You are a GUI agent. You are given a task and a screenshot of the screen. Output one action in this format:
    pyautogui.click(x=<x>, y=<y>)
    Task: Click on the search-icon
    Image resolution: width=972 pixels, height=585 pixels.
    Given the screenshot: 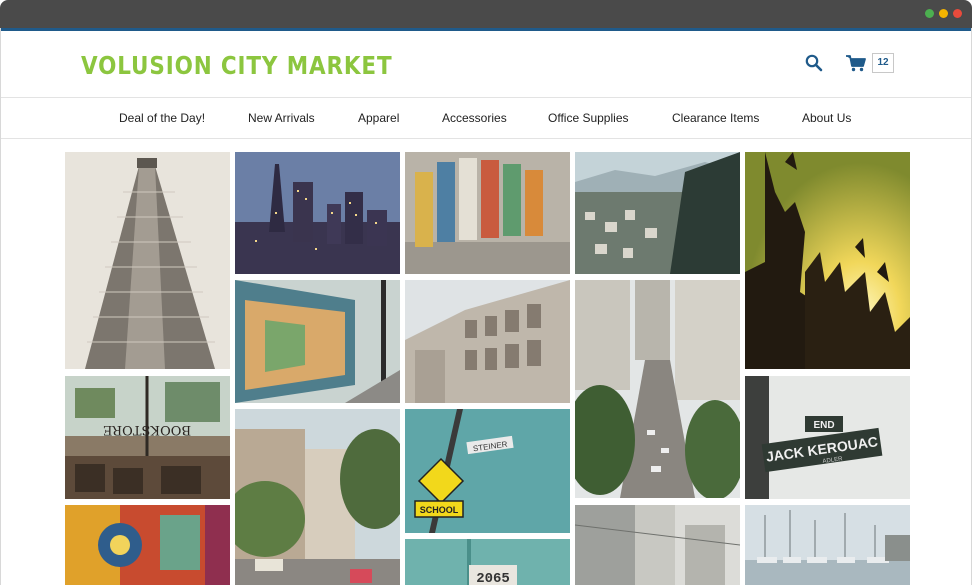 What is the action you would take?
    pyautogui.click(x=814, y=63)
    